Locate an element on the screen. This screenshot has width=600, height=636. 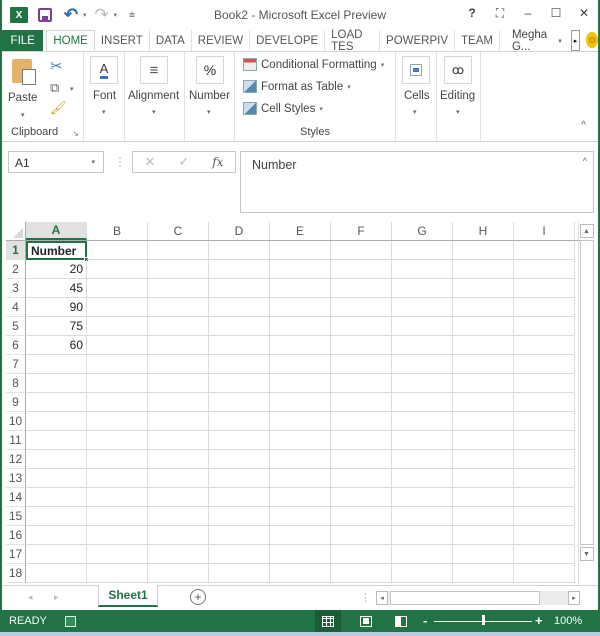
row-header: 9 is located at coordinates (16, 402).